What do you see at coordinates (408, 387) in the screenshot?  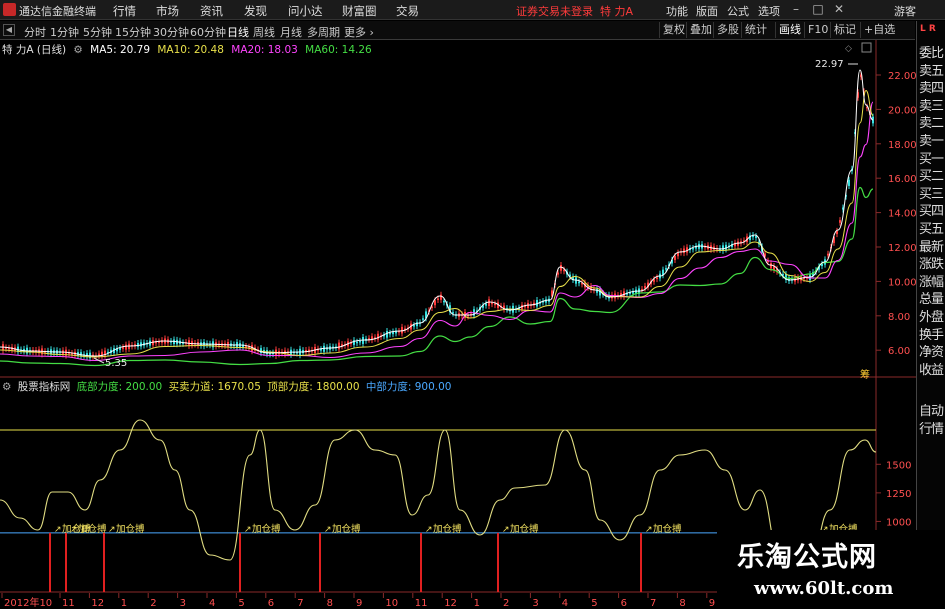 I see `mid-strength-label: 中部力度: 900.00` at bounding box center [408, 387].